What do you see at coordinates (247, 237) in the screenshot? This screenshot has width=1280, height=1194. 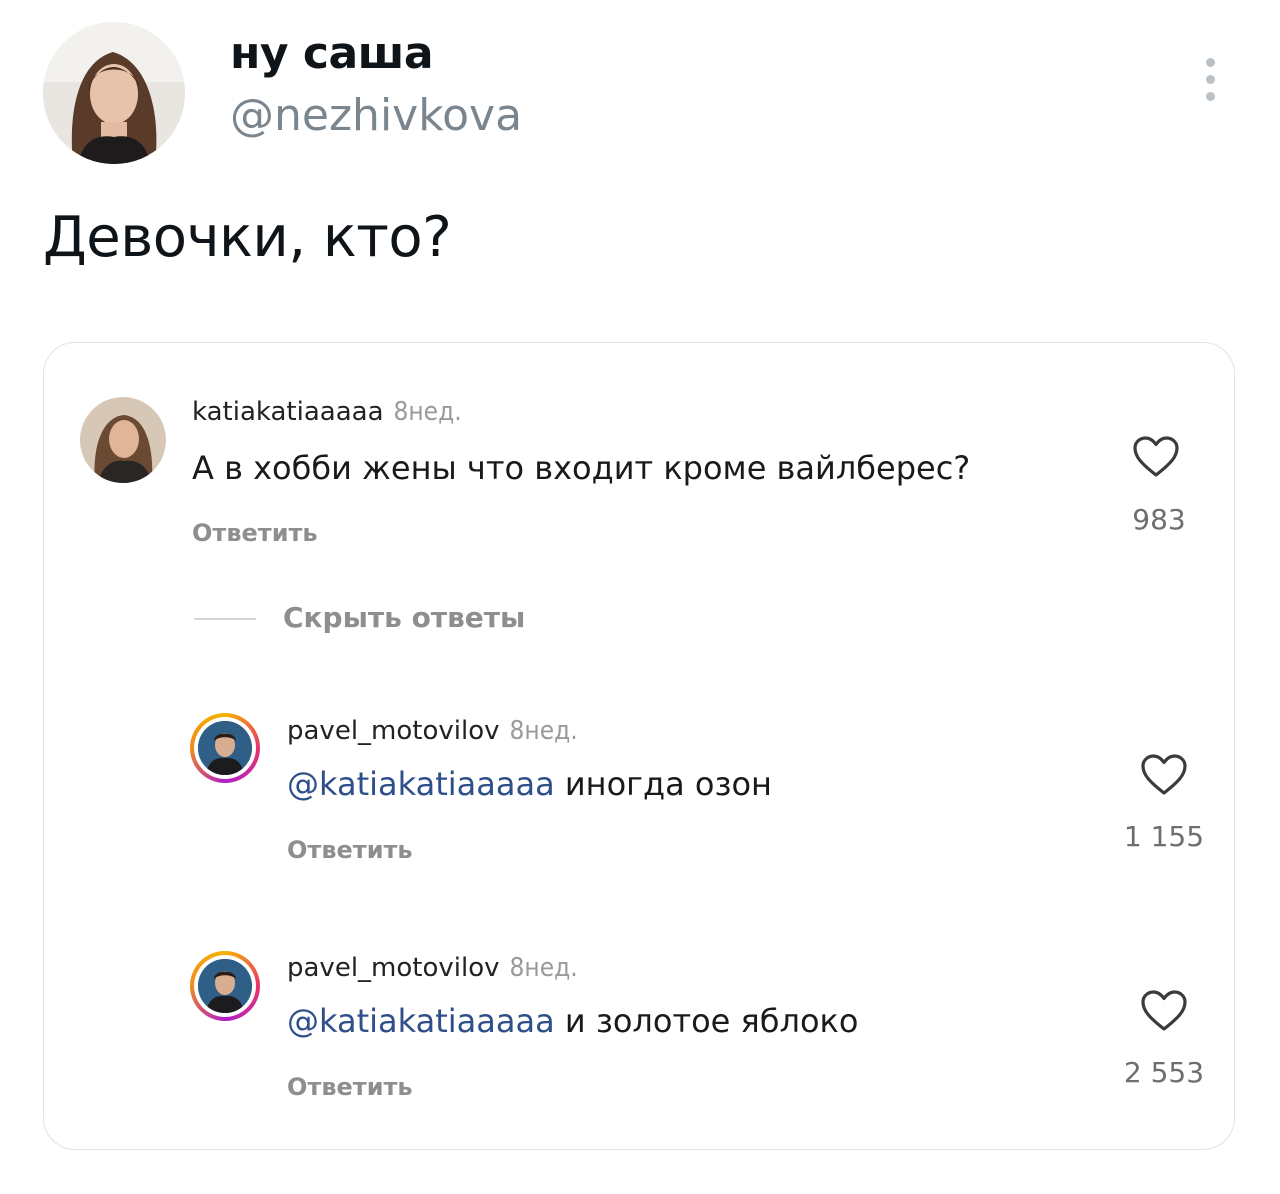 I see `tweet-text: Девочки, кто?` at bounding box center [247, 237].